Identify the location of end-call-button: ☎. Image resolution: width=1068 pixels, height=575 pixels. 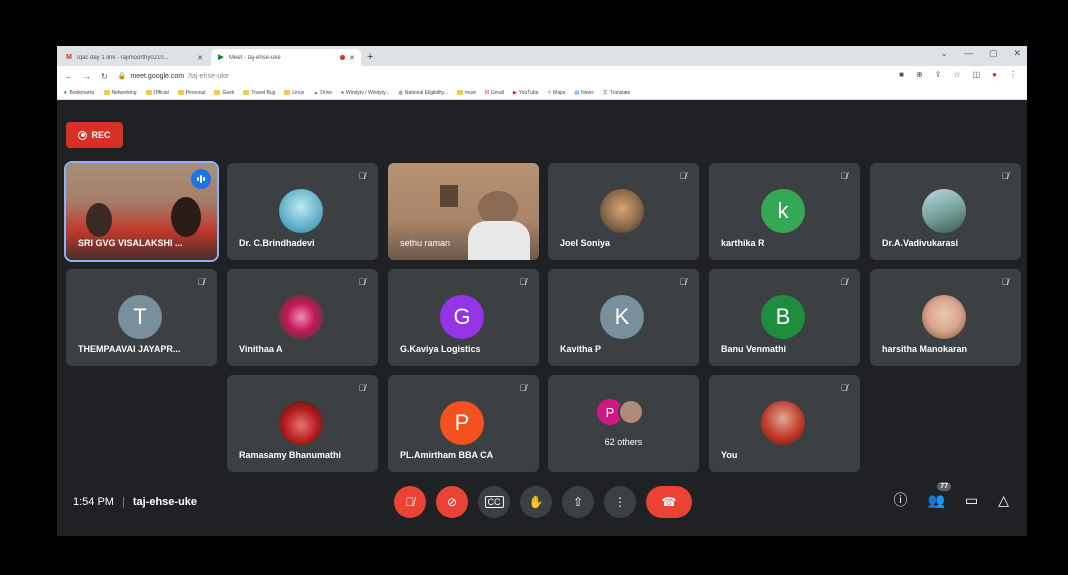
(669, 502).